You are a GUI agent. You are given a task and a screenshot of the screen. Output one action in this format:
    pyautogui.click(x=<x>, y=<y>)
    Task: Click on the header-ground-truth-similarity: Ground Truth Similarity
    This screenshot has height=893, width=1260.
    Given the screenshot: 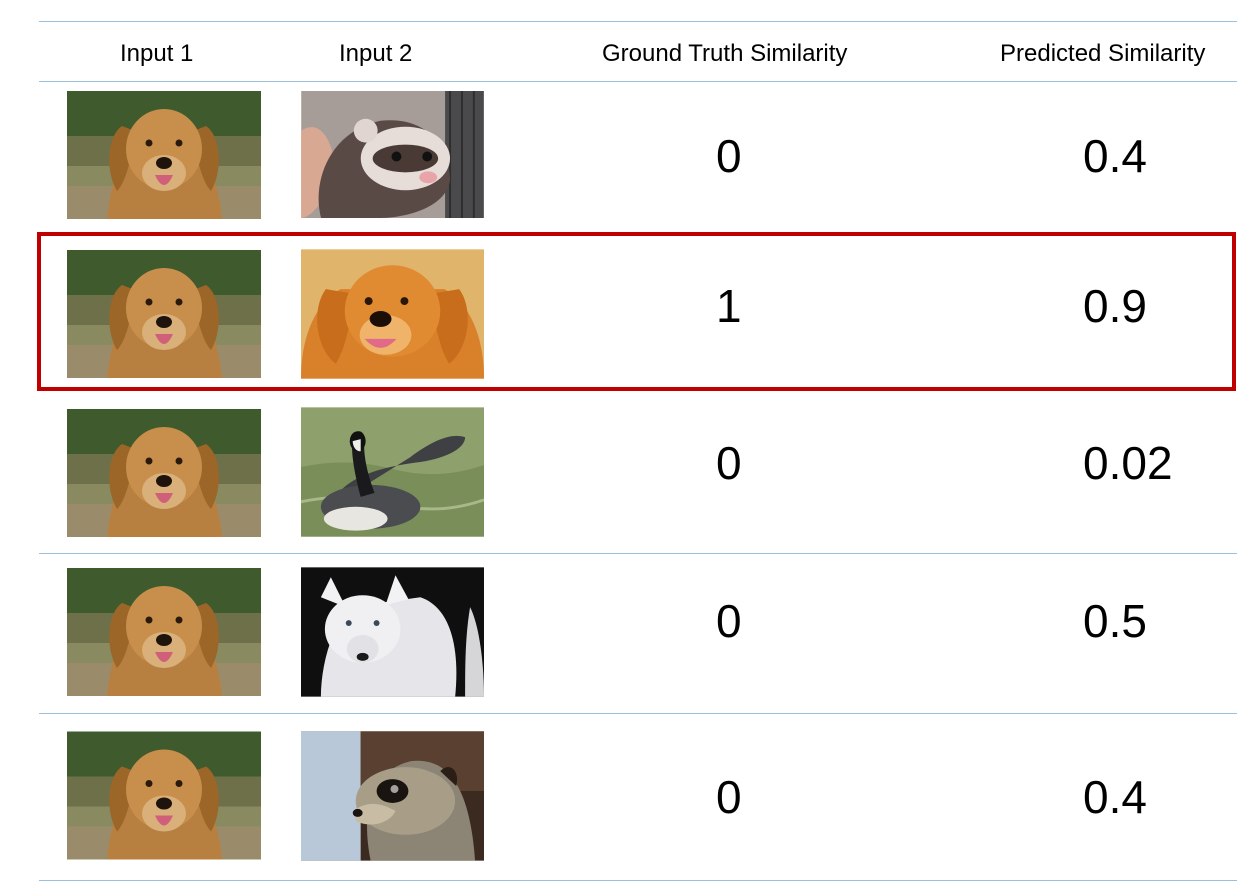 What is the action you would take?
    pyautogui.click(x=725, y=53)
    